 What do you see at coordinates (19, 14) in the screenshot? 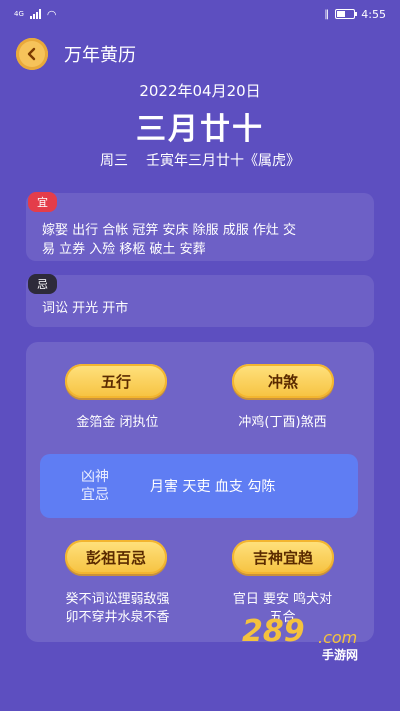
I see `network-type: 4G` at bounding box center [19, 14].